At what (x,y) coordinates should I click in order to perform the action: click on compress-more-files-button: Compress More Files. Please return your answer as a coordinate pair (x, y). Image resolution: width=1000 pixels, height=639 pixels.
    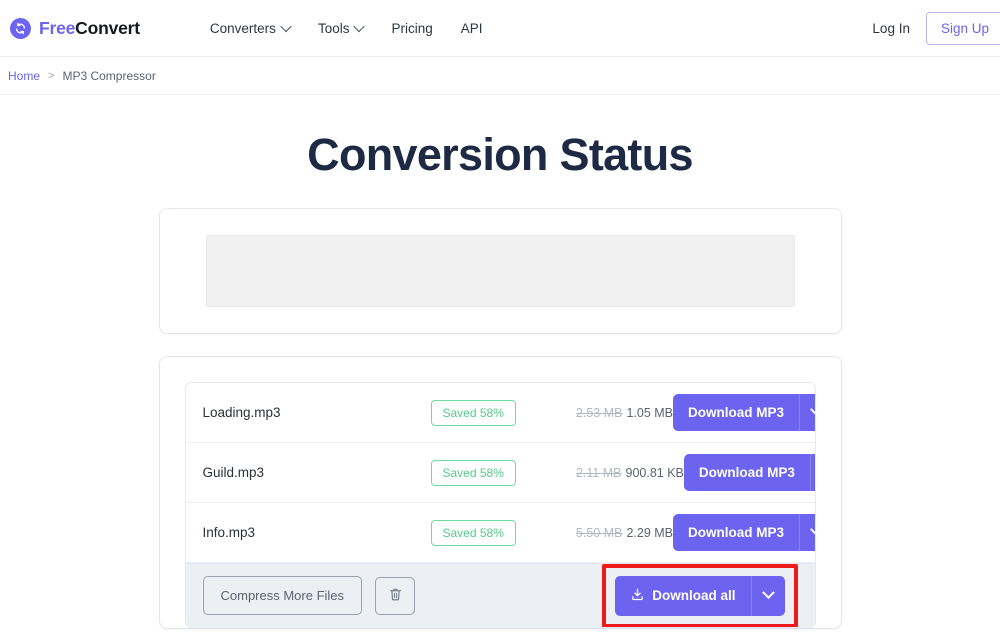
    Looking at the image, I should click on (282, 595).